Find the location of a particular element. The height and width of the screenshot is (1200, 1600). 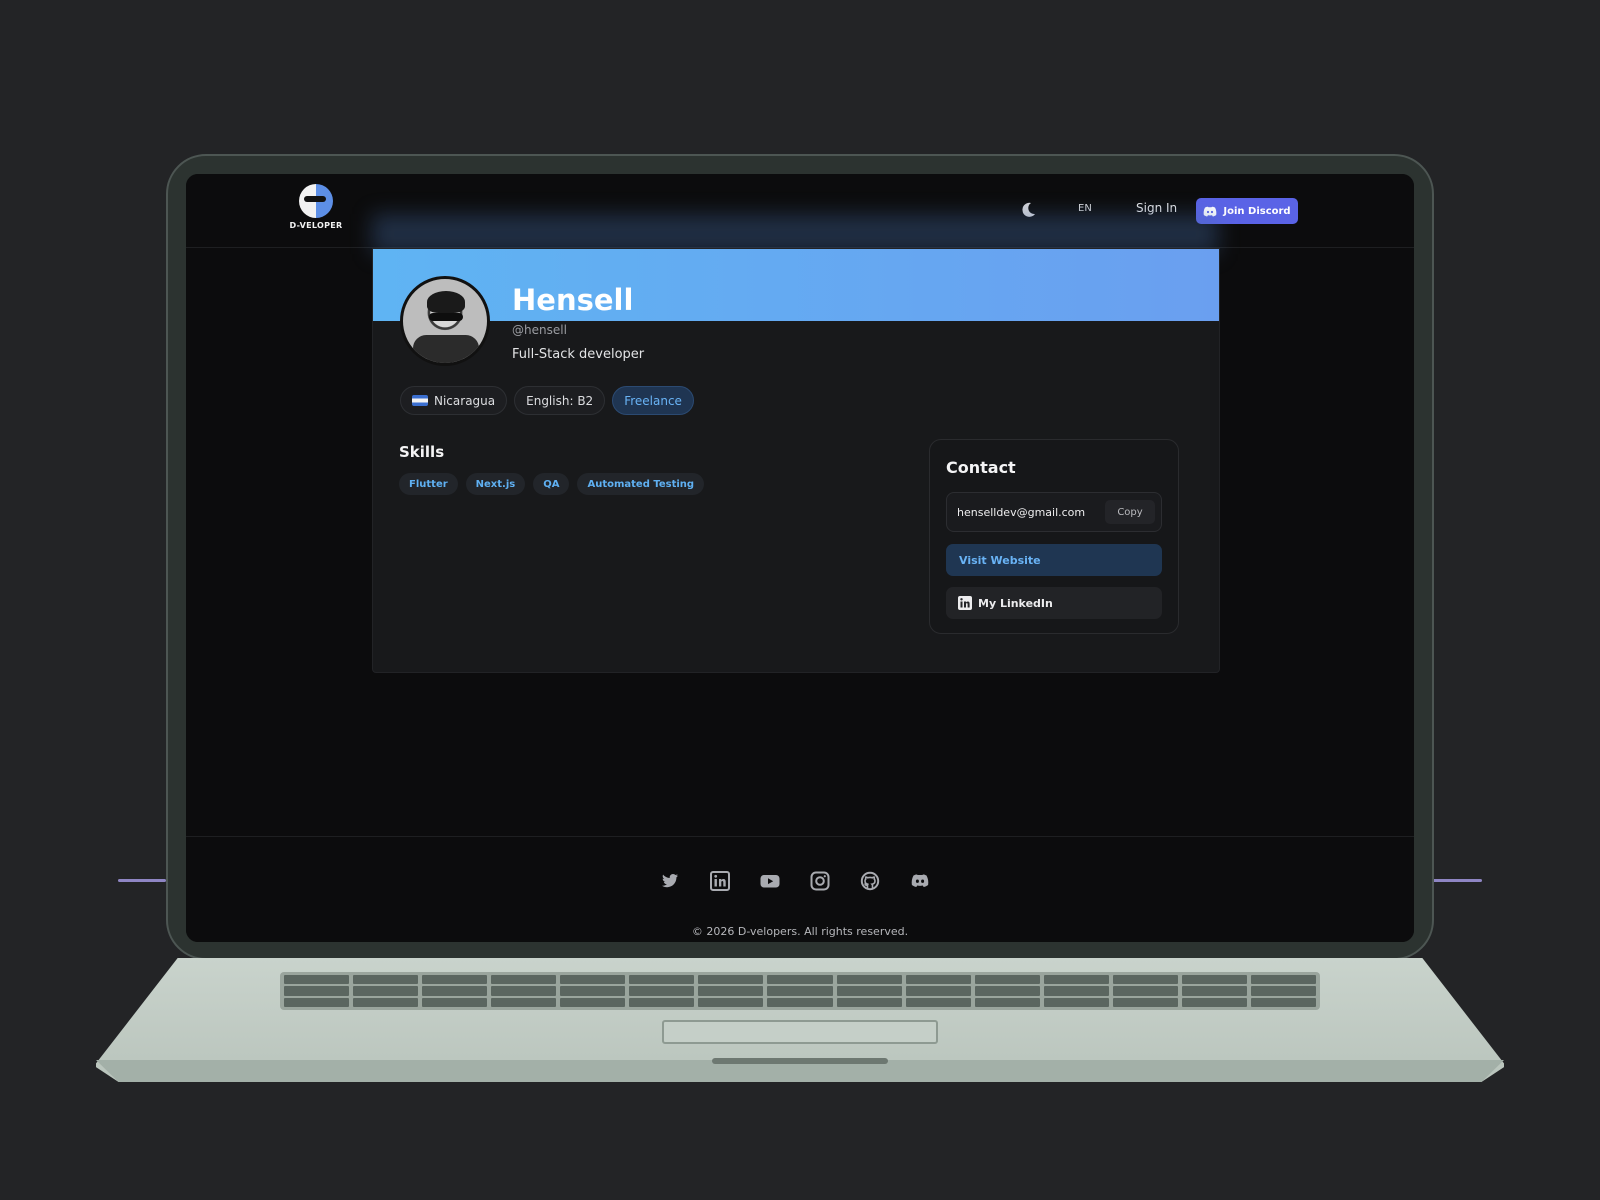

email-value: henselldev@gmail.com is located at coordinates (1021, 512).